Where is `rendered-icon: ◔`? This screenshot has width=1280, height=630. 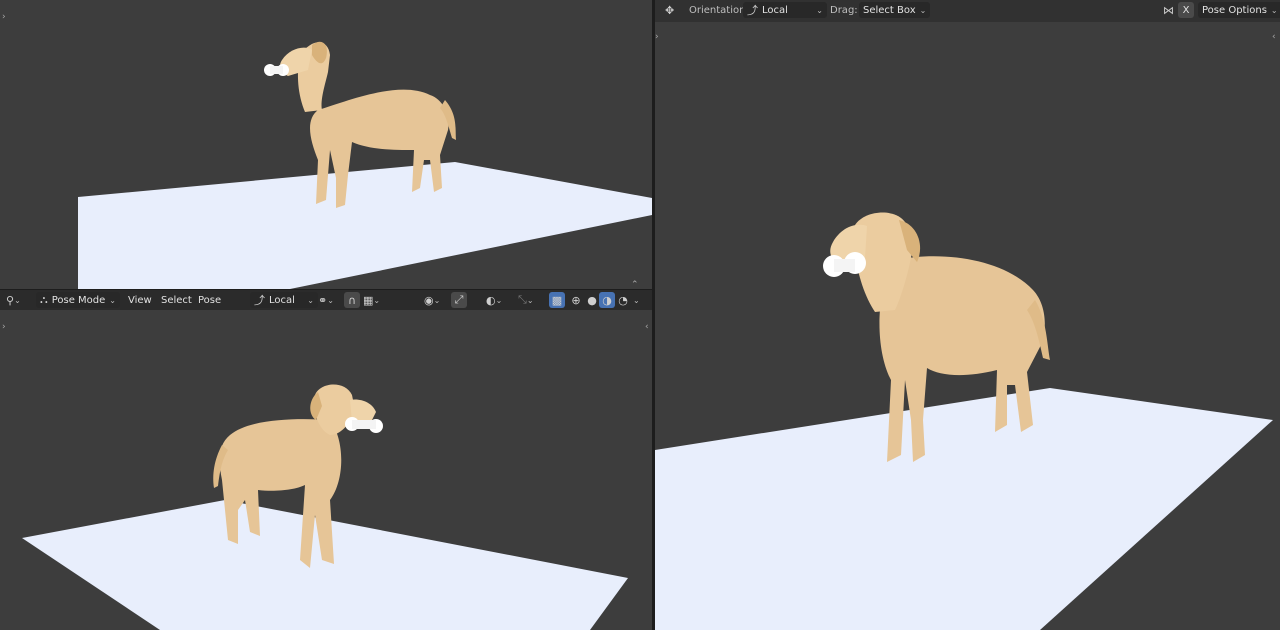 rendered-icon: ◔ is located at coordinates (623, 300).